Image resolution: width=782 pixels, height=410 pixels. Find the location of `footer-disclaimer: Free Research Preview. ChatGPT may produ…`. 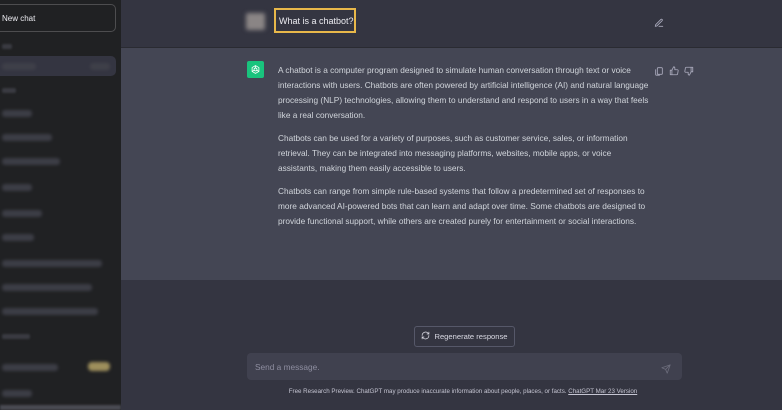

footer-disclaimer: Free Research Preview. ChatGPT may produ… is located at coordinates (391, 391).